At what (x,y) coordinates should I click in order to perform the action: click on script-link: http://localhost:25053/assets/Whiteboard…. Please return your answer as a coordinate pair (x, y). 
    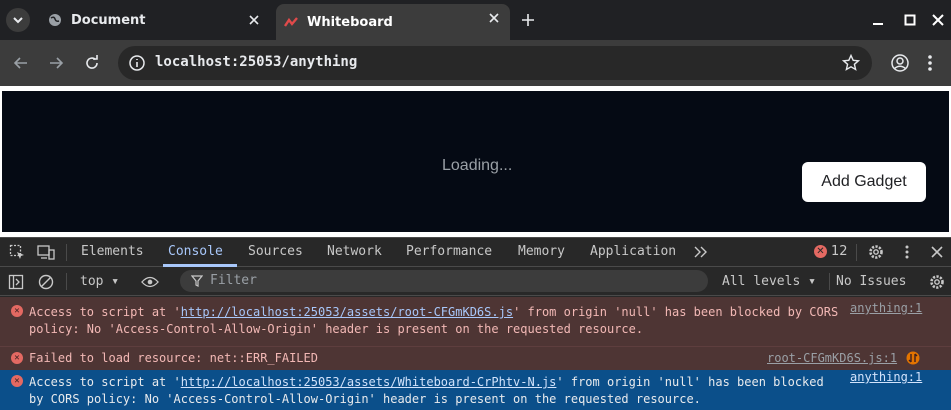
    Looking at the image, I should click on (369, 382).